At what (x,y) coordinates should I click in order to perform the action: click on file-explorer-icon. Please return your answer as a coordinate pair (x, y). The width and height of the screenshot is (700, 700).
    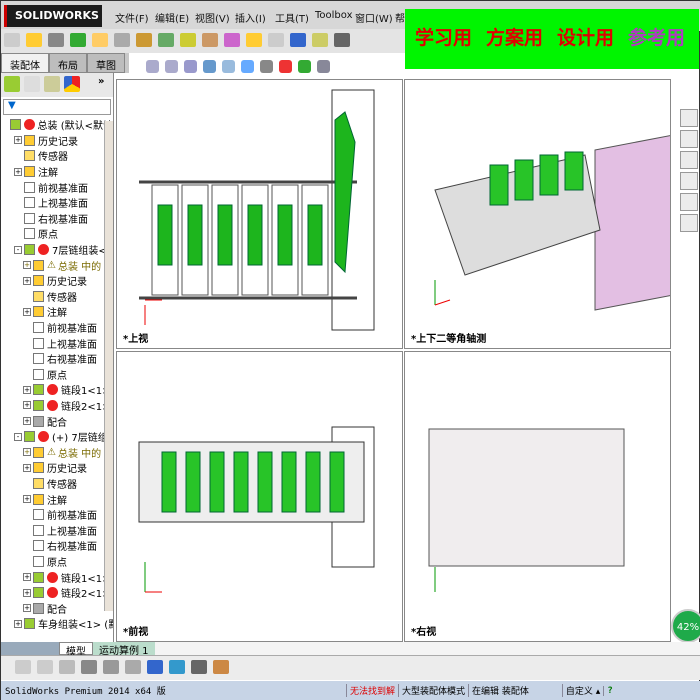
    Looking at the image, I should click on (689, 160).